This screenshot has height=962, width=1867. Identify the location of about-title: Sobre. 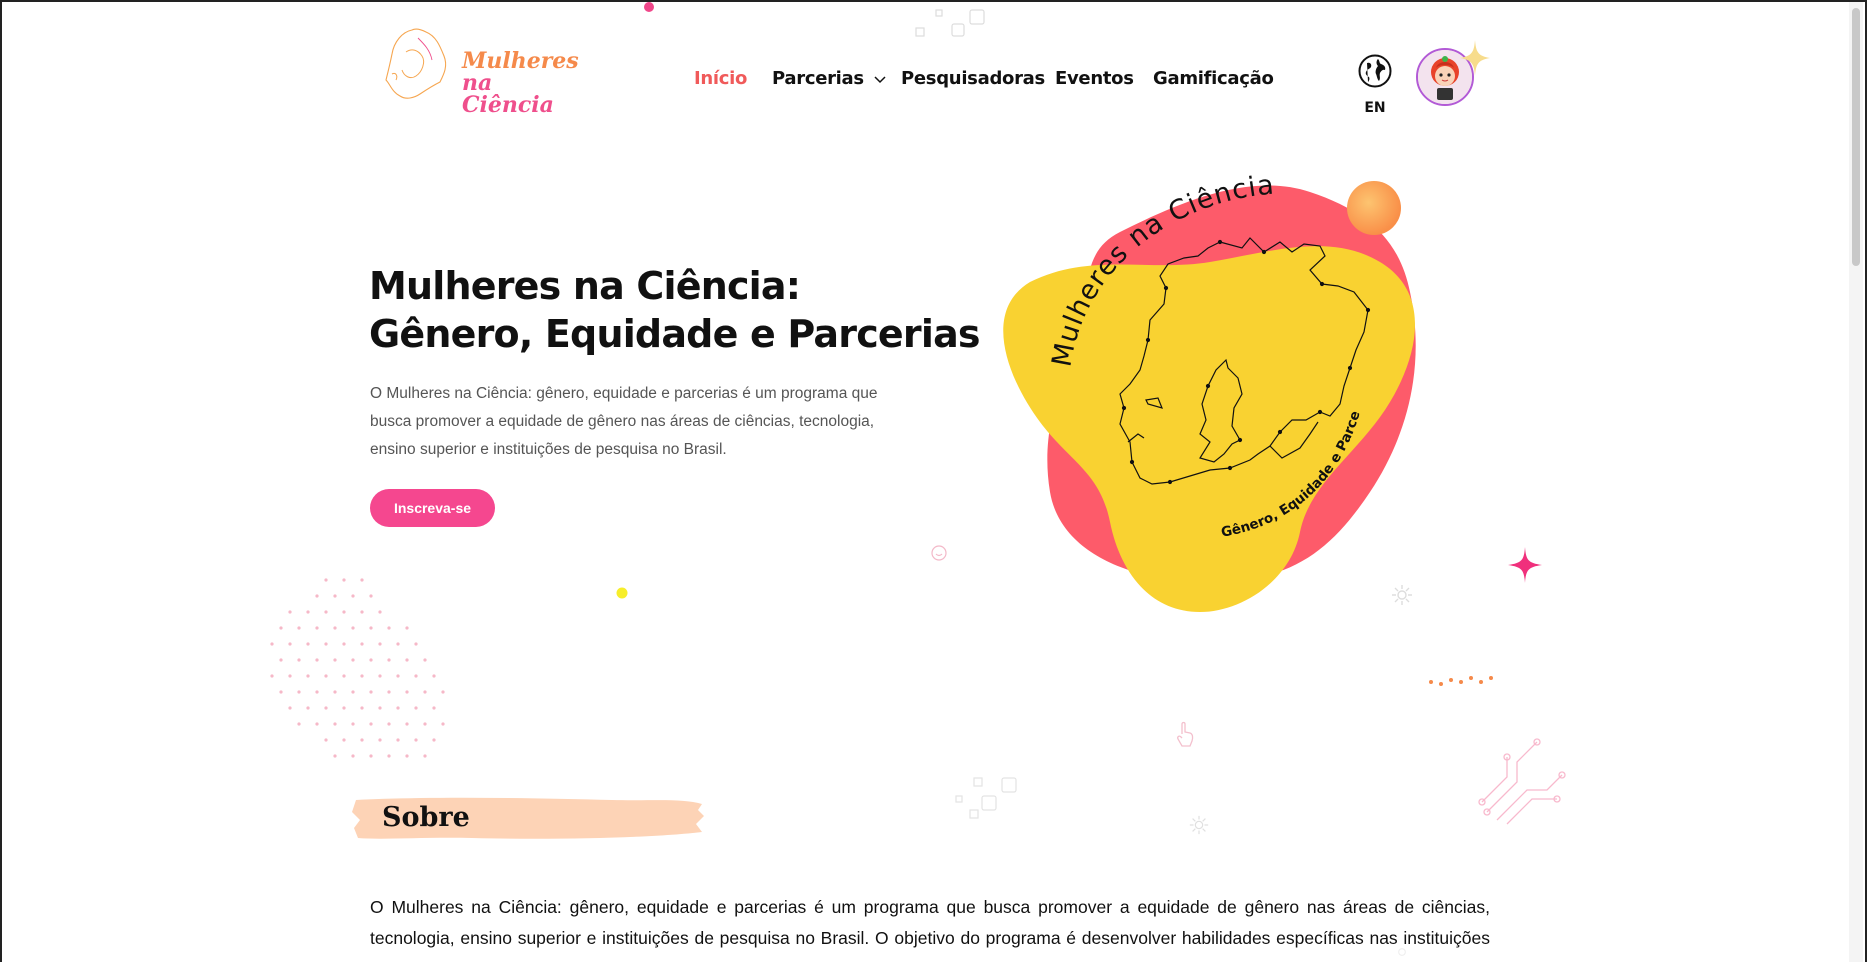
(426, 817).